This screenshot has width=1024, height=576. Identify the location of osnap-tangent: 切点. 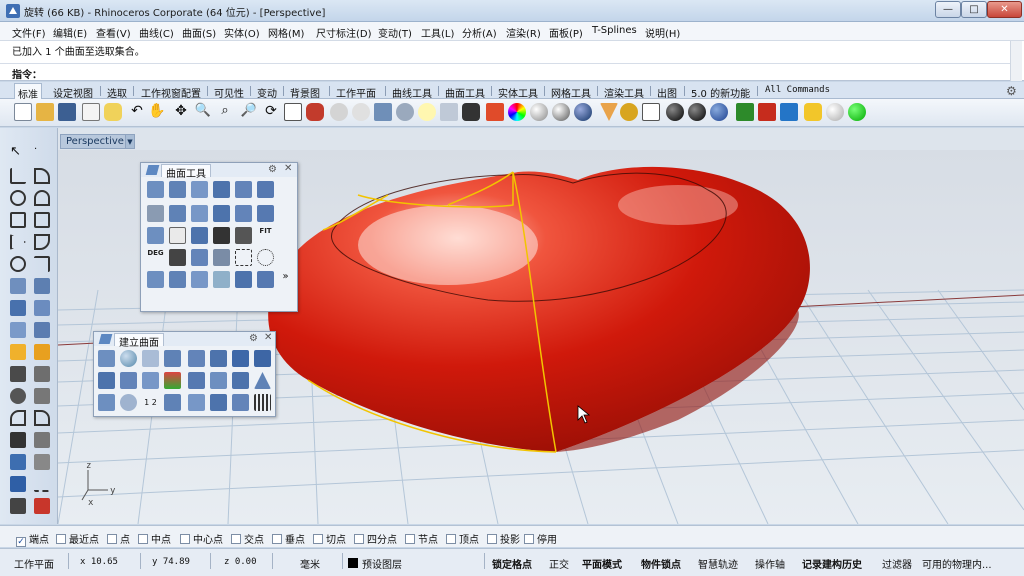
(329, 538).